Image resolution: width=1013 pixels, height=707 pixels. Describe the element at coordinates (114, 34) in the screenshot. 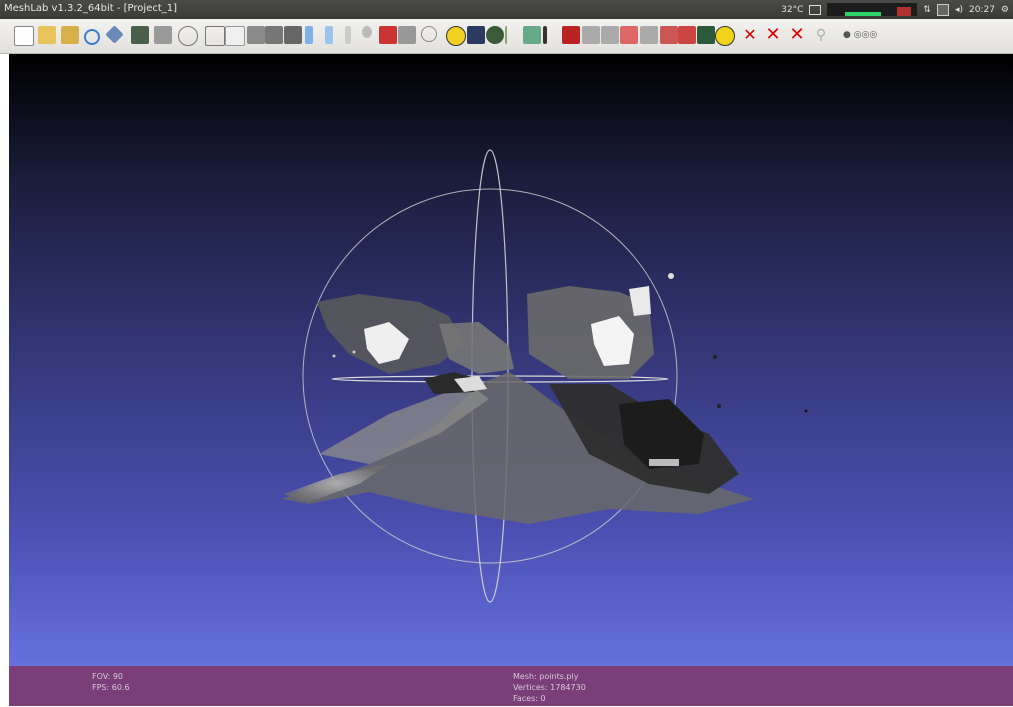

I see `save-icon` at that location.